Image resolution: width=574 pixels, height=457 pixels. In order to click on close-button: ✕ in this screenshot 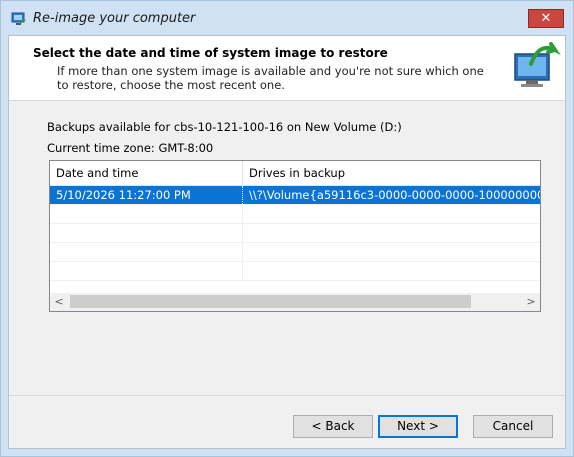, I will do `click(546, 18)`.